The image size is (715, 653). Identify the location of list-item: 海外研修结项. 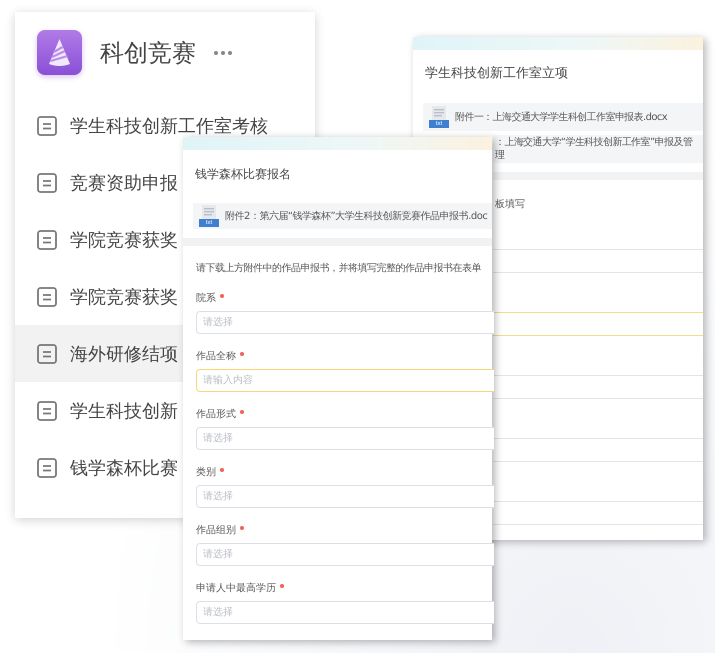
(99, 353).